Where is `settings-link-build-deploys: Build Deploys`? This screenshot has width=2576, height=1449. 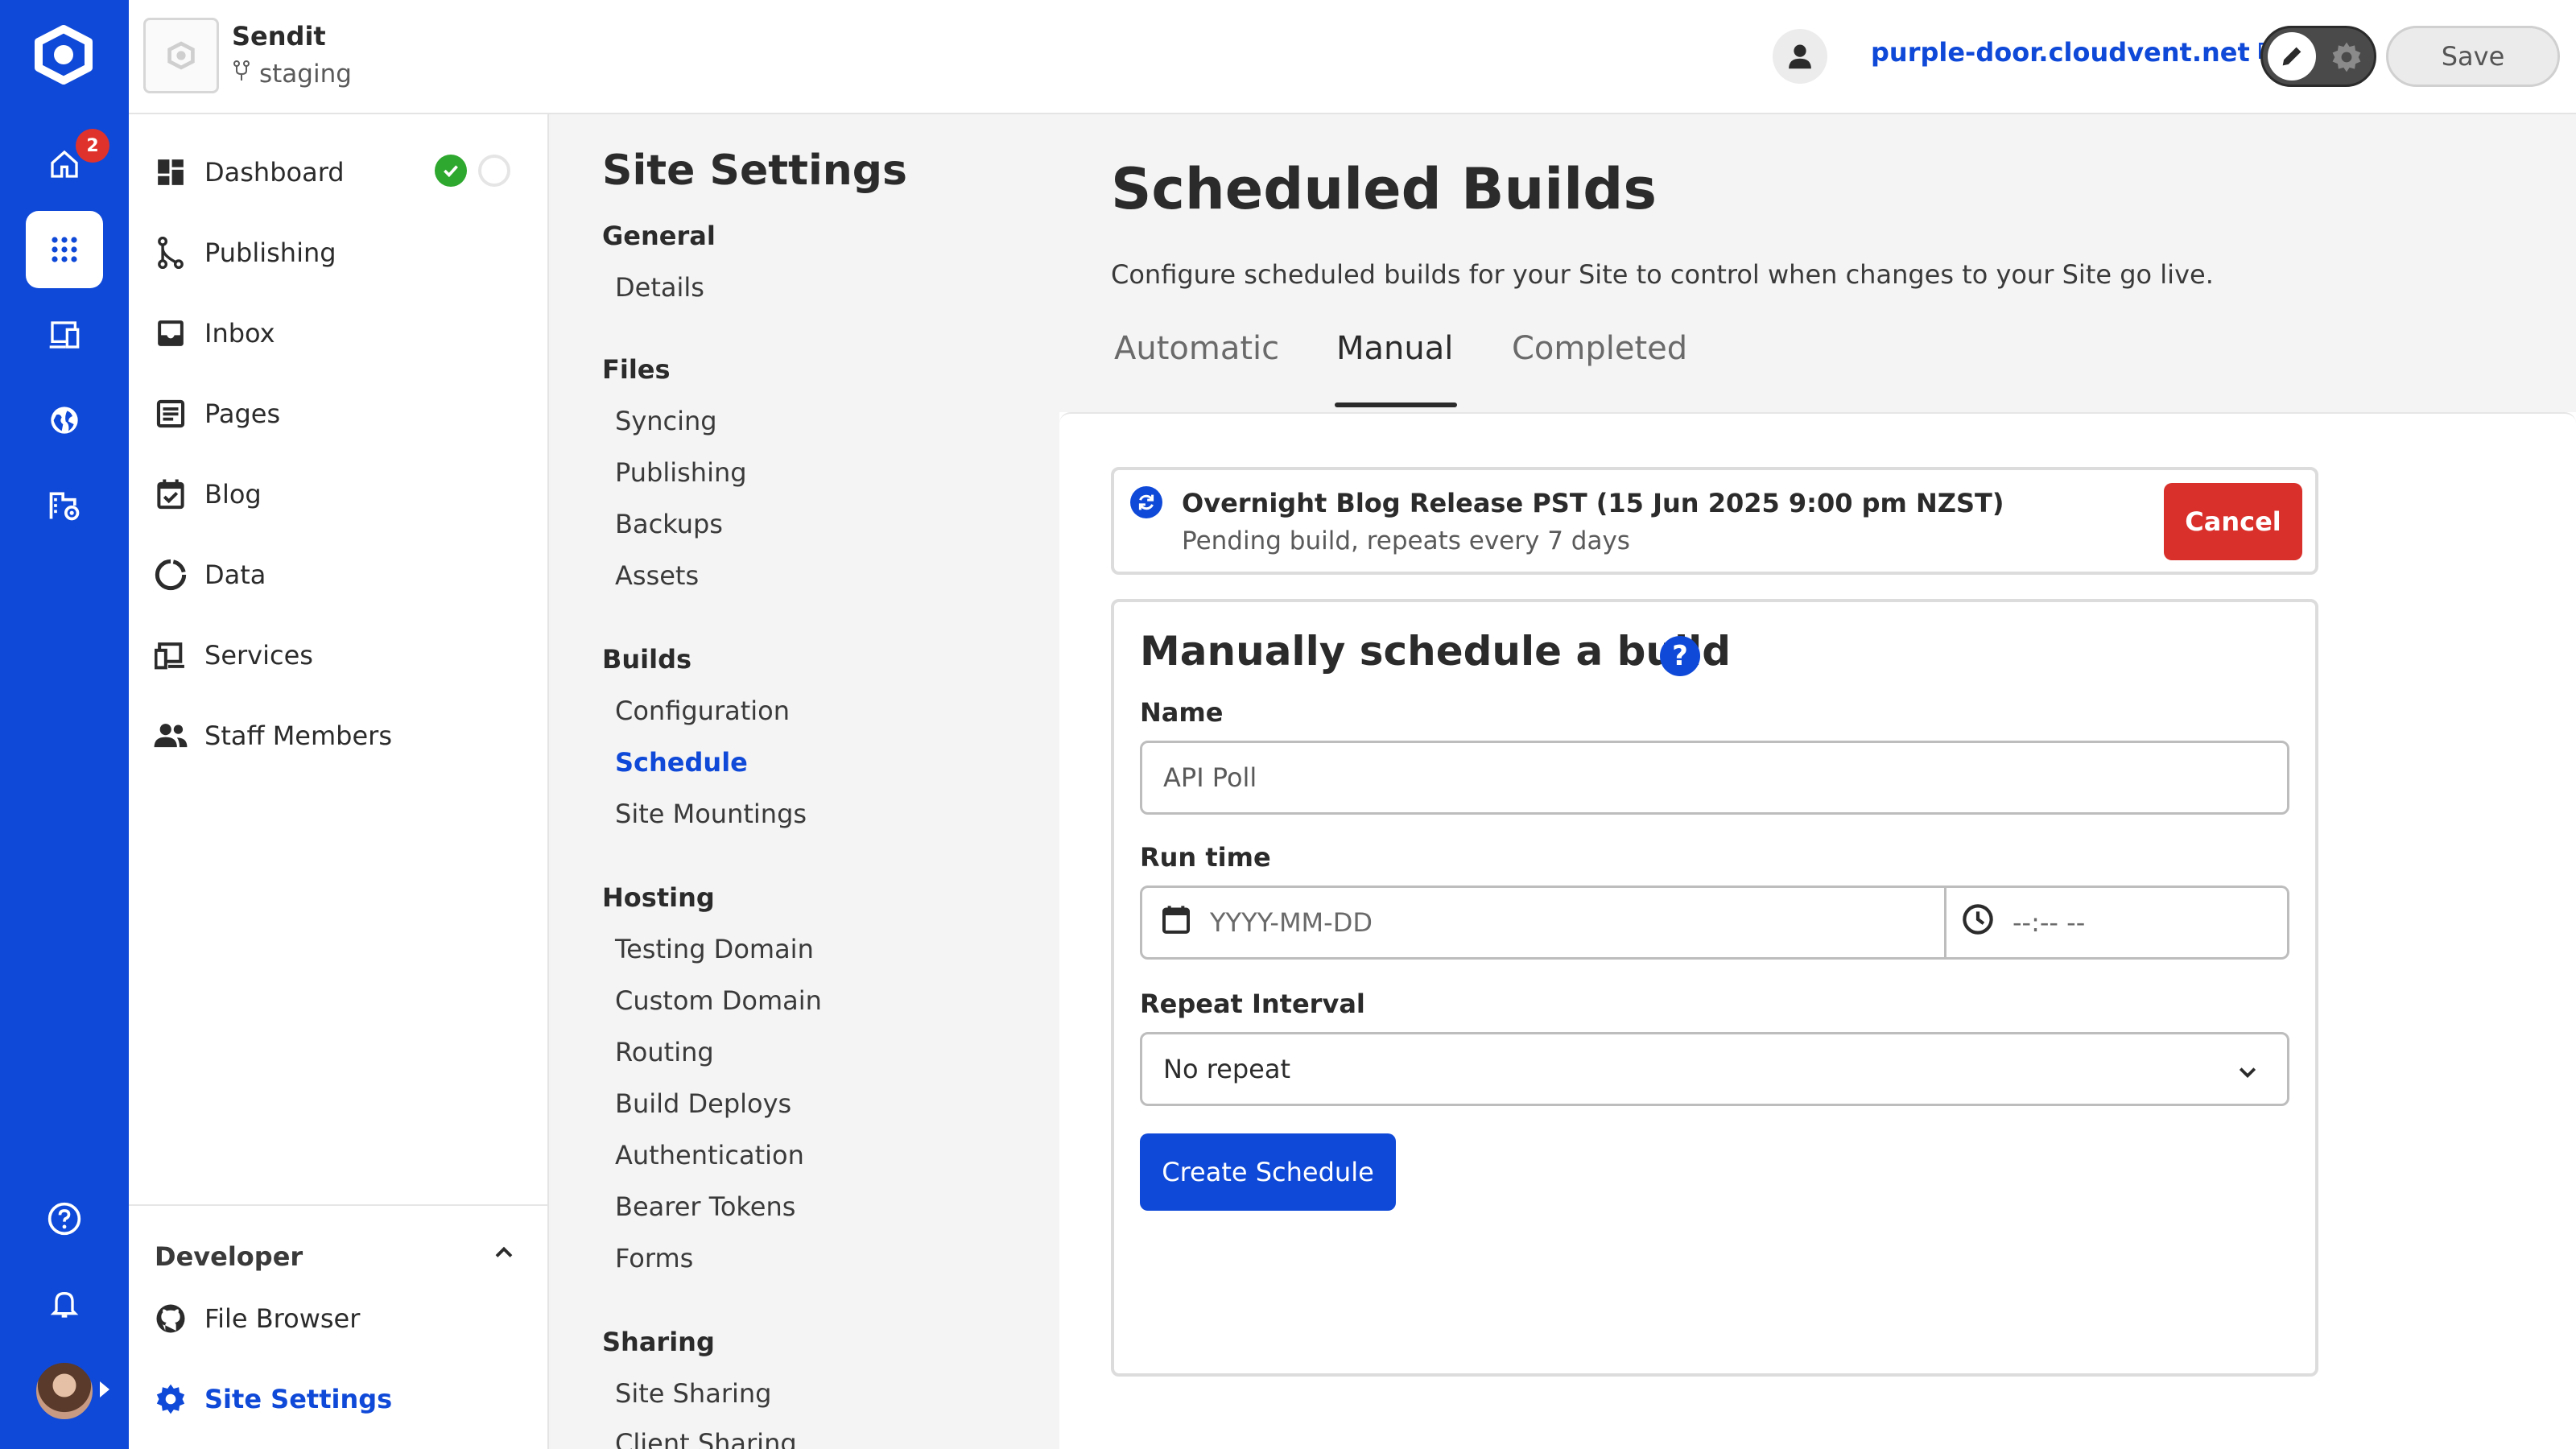
settings-link-build-deploys: Build Deploys is located at coordinates (703, 1103).